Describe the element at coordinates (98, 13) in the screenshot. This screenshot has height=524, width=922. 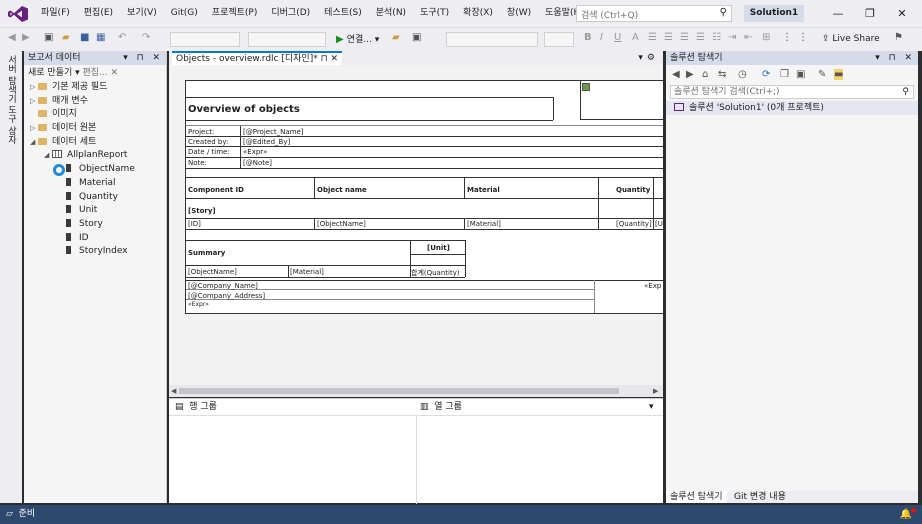
I see `menu-item: 편집(E)` at that location.